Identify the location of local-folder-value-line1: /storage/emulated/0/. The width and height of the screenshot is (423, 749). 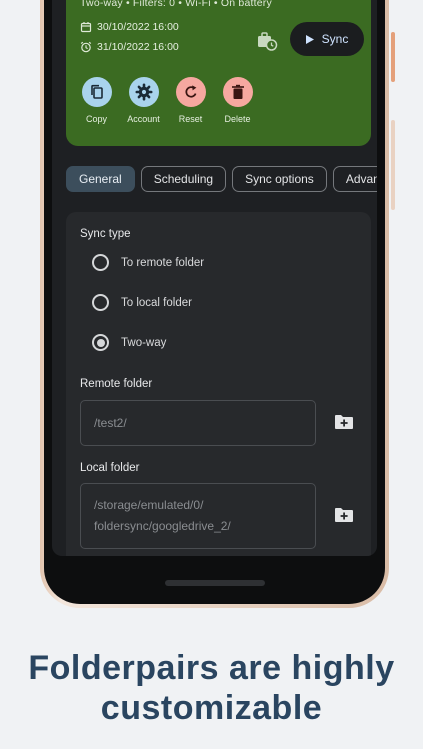
(149, 505).